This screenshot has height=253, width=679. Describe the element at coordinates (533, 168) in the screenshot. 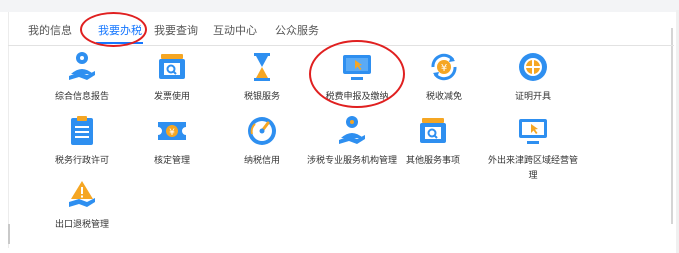

I see `item-label: 外出来津跨区域经营管理` at that location.